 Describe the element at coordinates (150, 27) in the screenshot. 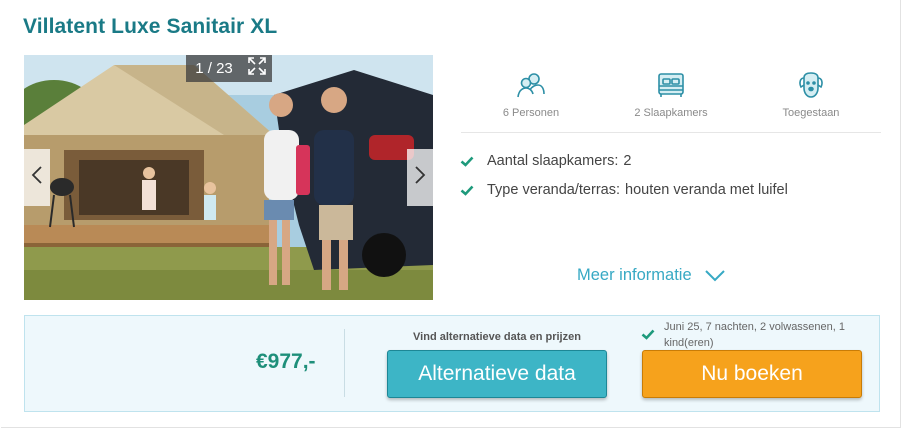

I see `accommodation-title: Villatent Luxe Sanitair XL` at that location.